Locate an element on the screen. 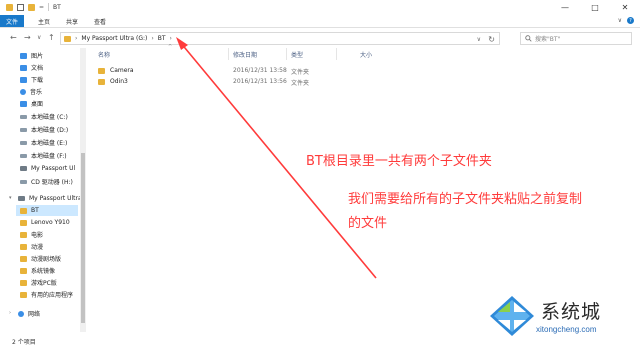 The image size is (640, 349). sidebar-item-passport-root: My Passport Ultra is located at coordinates (50, 198).